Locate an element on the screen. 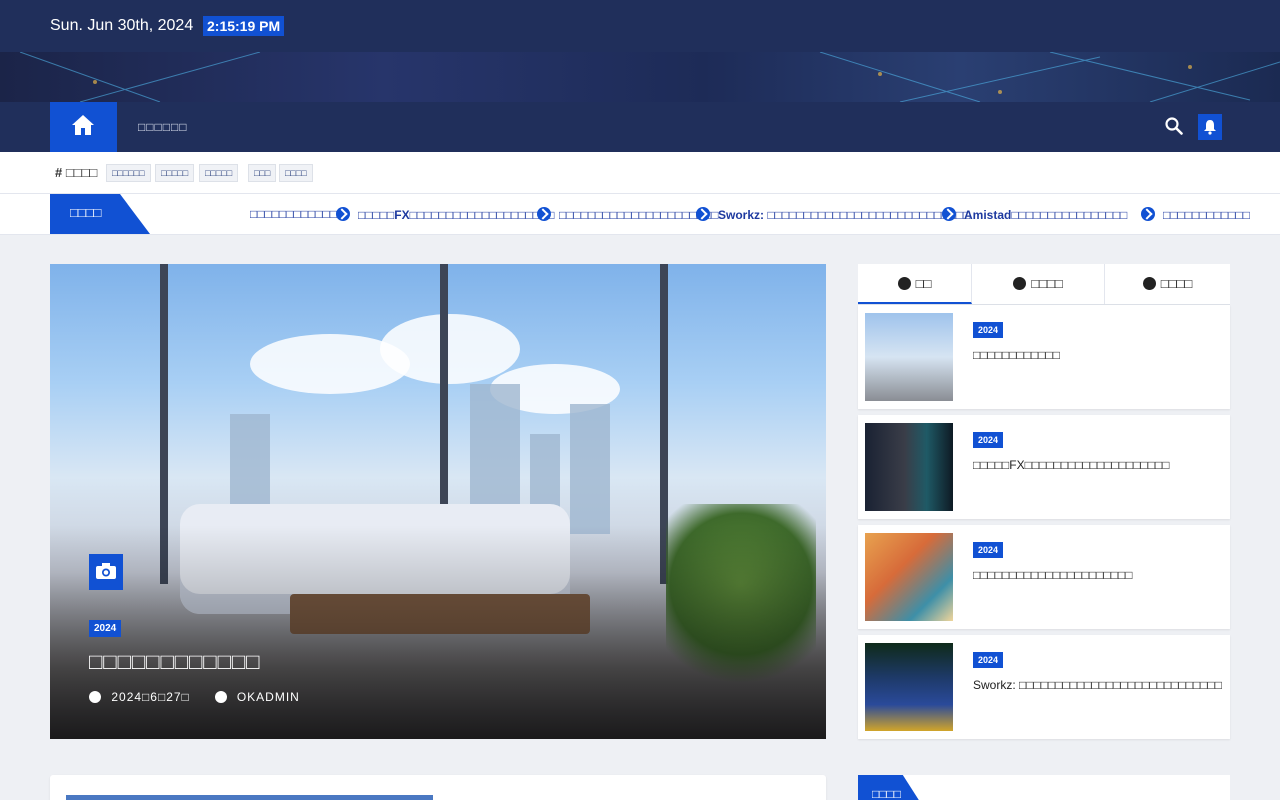  top-bar: Sun. Jun 30th, 2024 2:15:19 PM is located at coordinates (640, 26).